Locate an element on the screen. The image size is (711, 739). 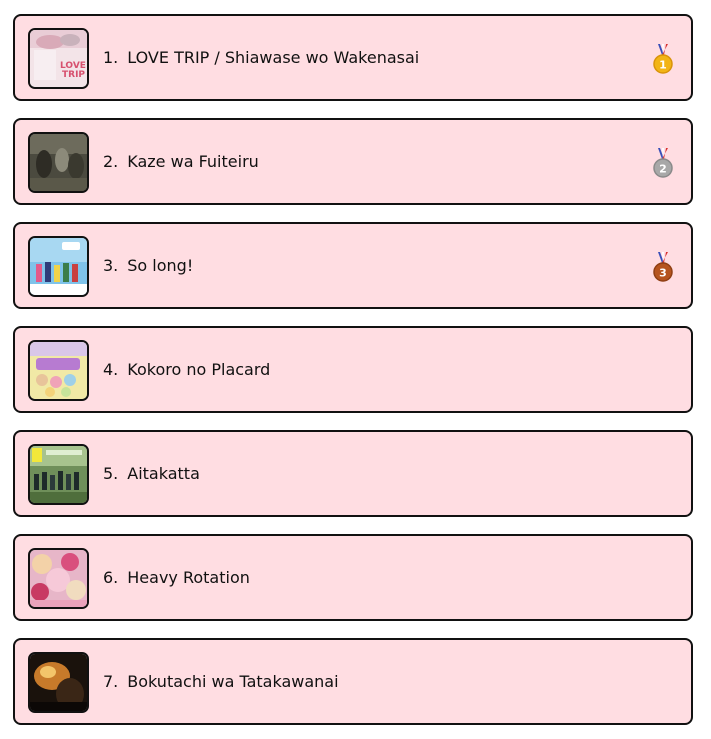
song-card-4: 4. Kokoro no Placard is located at coordinates (353, 369).